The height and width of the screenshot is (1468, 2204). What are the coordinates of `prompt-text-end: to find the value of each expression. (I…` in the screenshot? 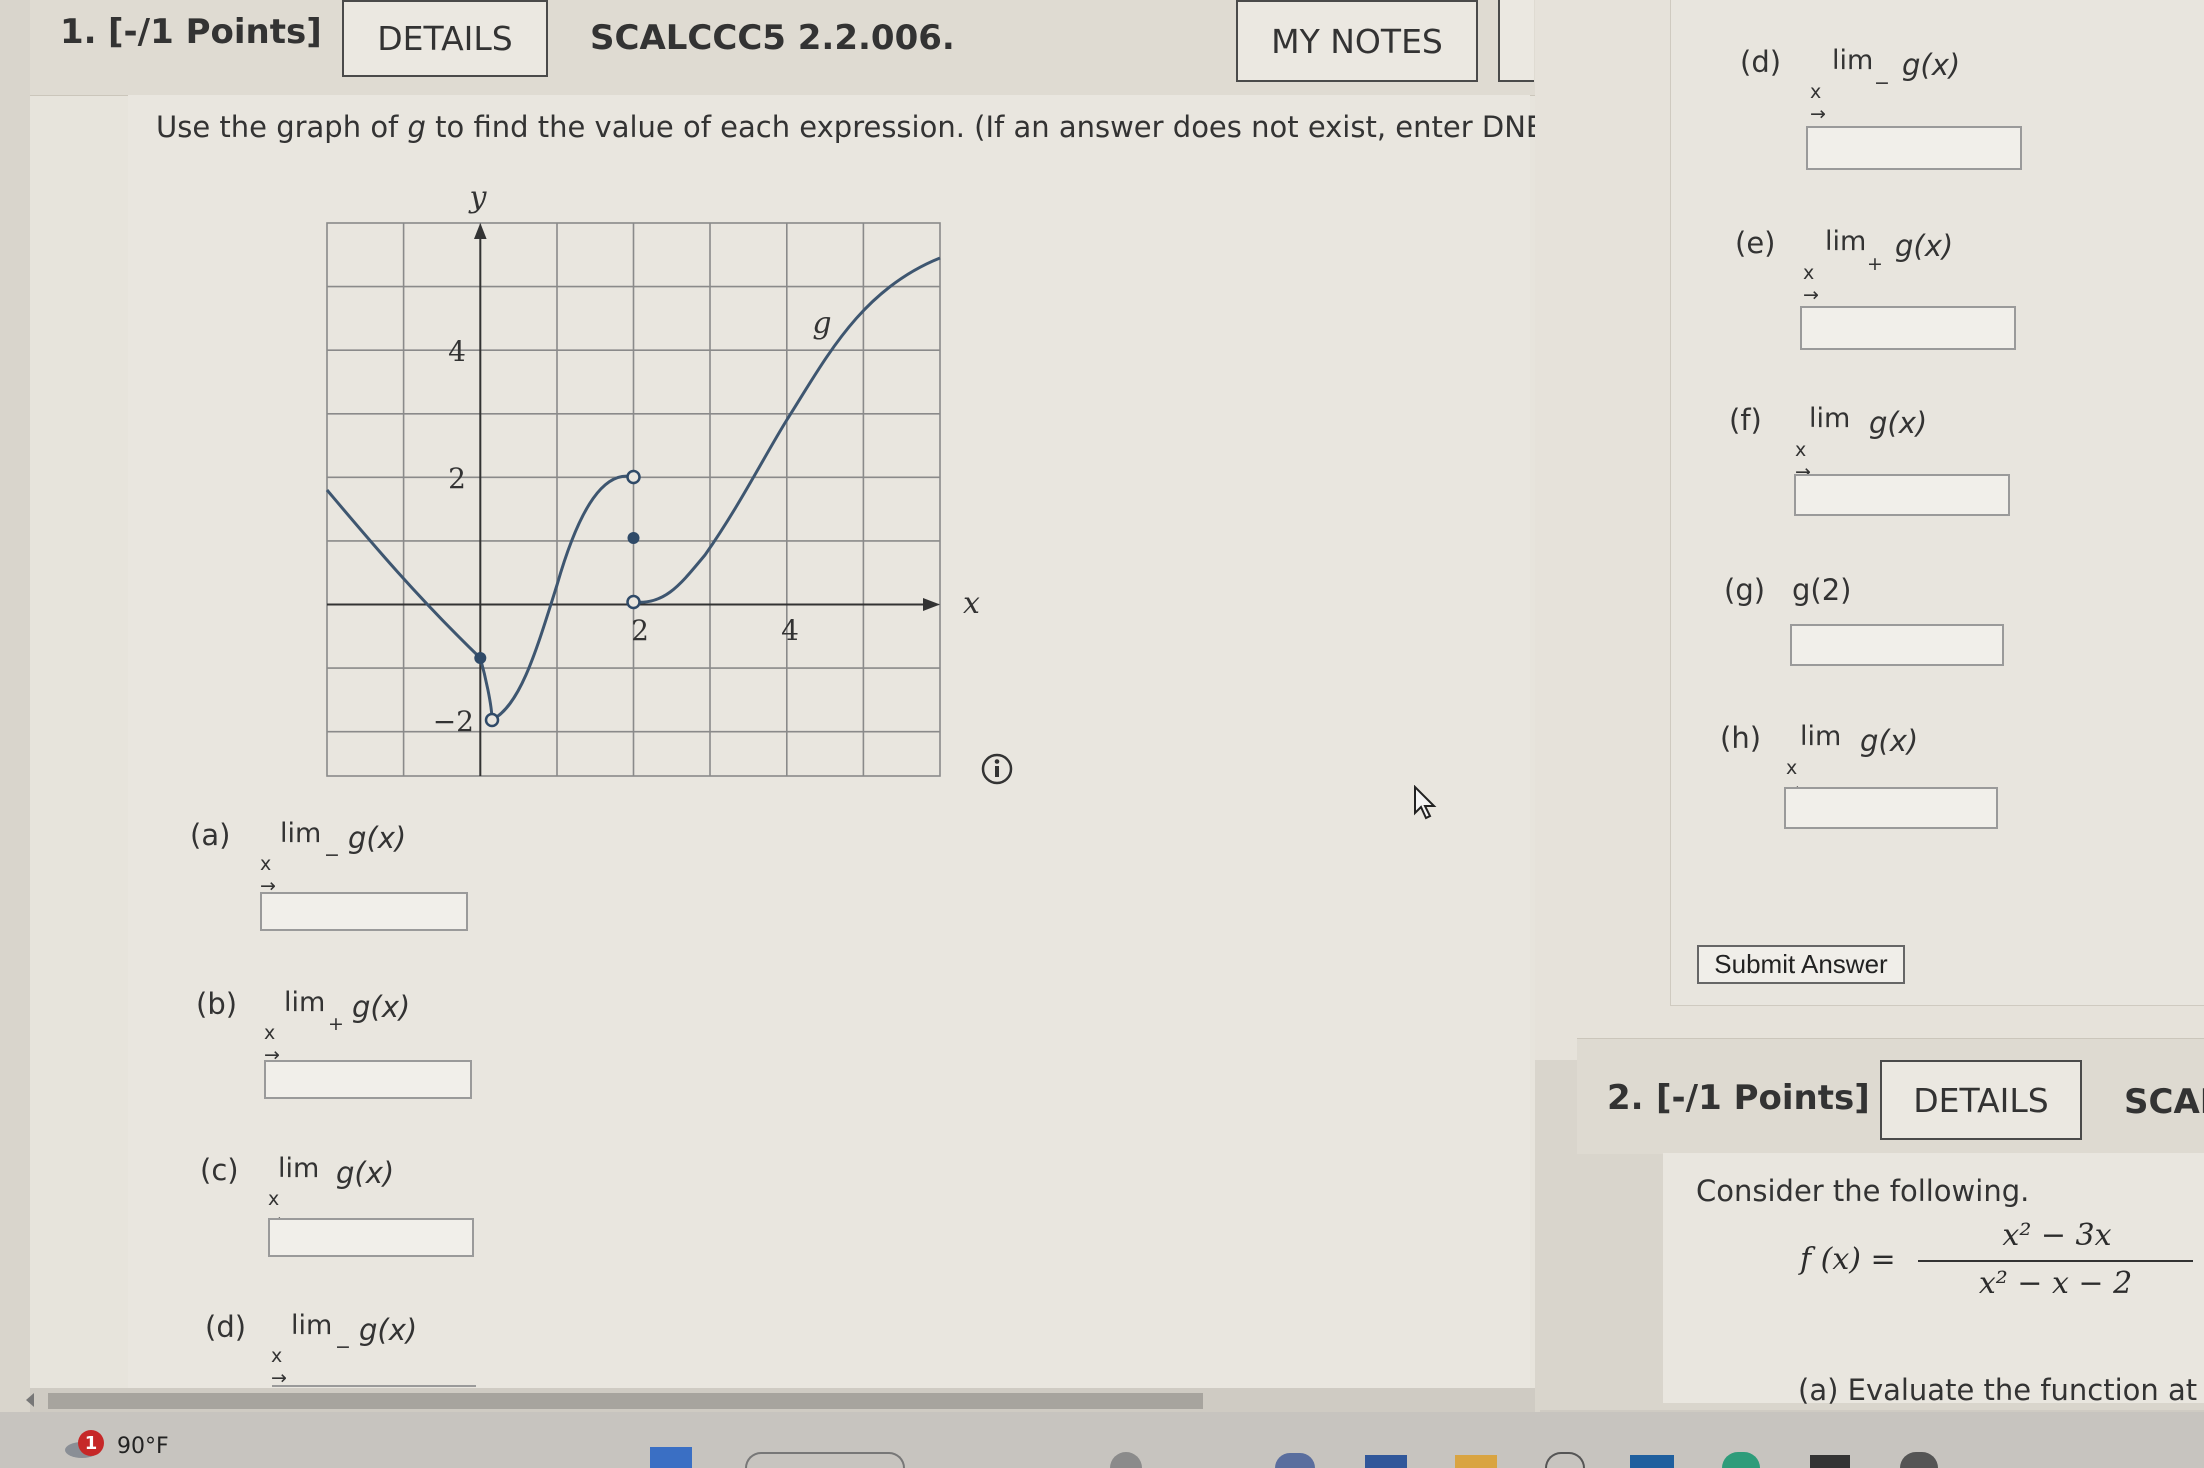 It's located at (995, 127).